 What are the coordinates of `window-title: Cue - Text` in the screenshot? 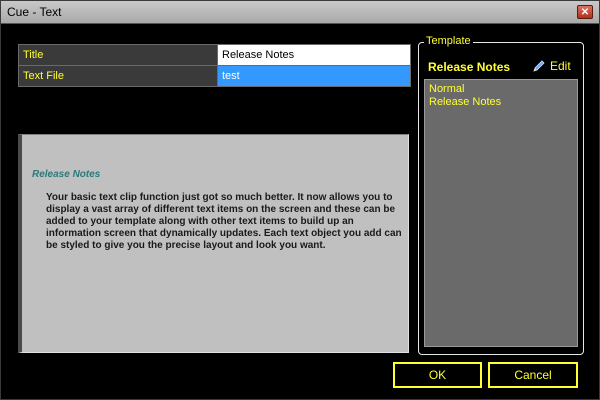 It's located at (34, 12).